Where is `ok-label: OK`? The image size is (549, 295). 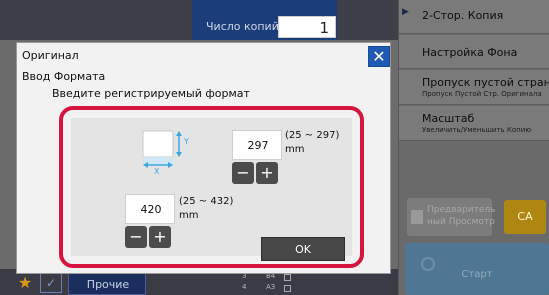
ok-label: OK is located at coordinates (303, 249).